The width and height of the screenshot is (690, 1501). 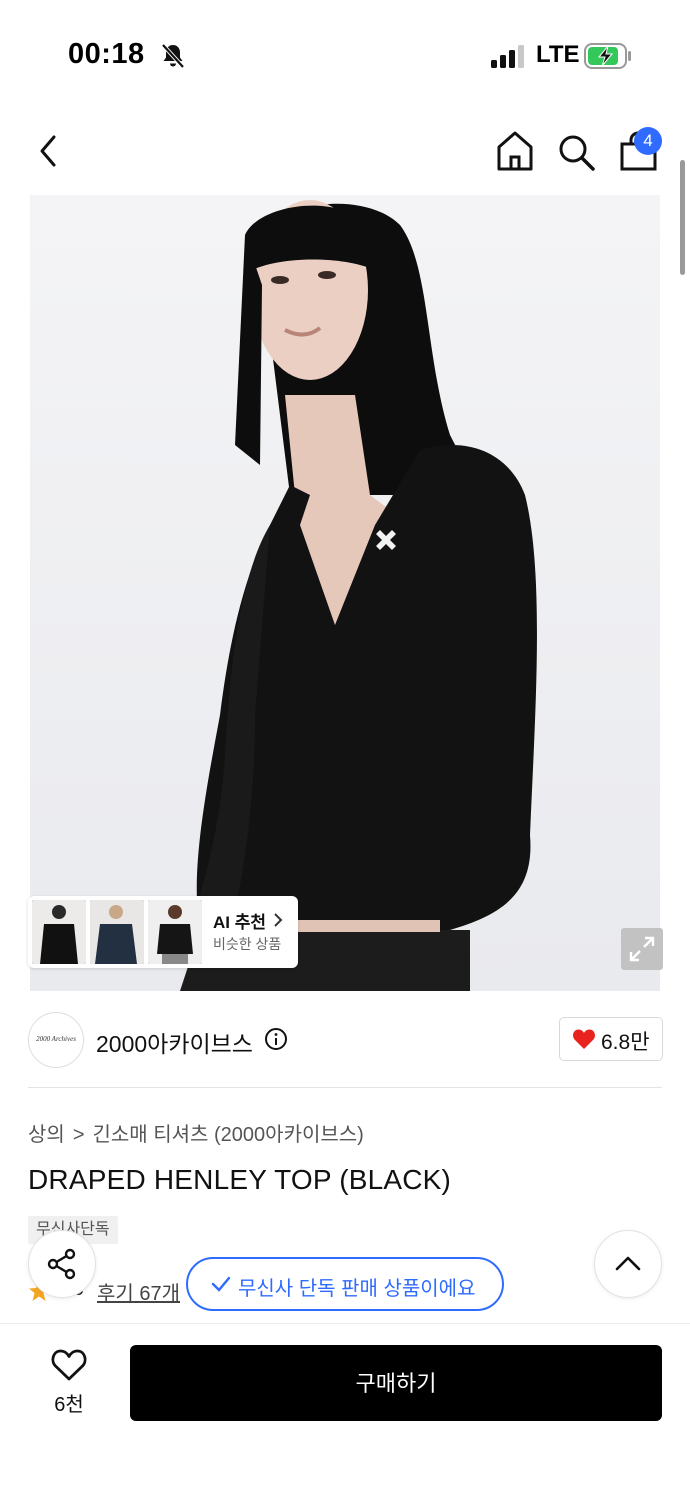 I want to click on scroll-top-button, so click(x=628, y=1264).